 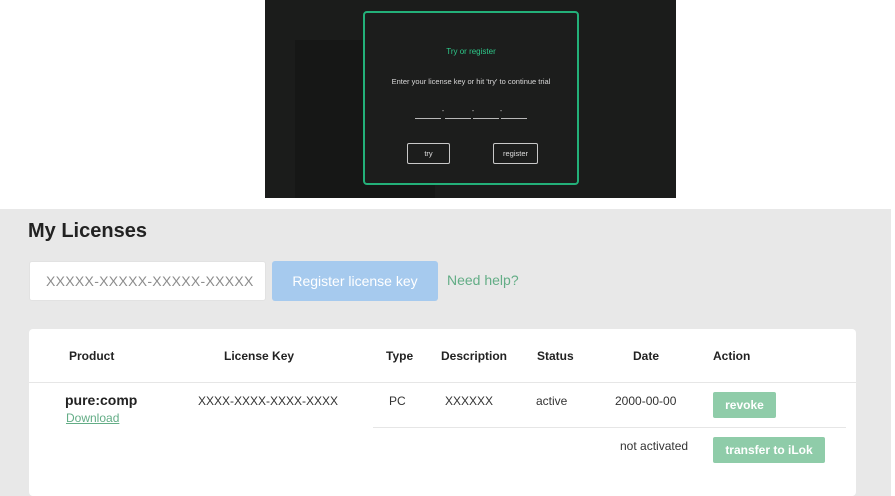 I want to click on status-value: active, so click(x=552, y=401).